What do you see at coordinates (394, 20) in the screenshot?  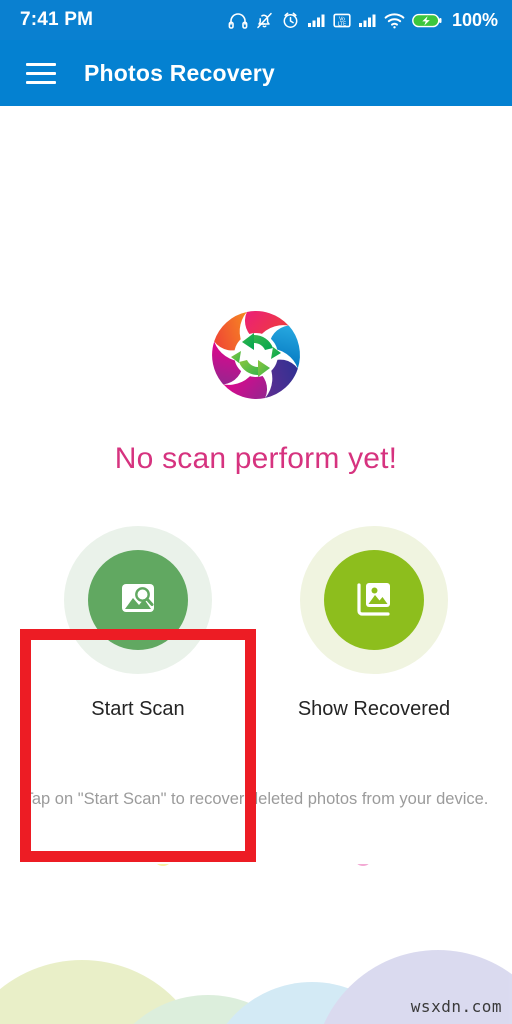 I see `wifi-icon` at bounding box center [394, 20].